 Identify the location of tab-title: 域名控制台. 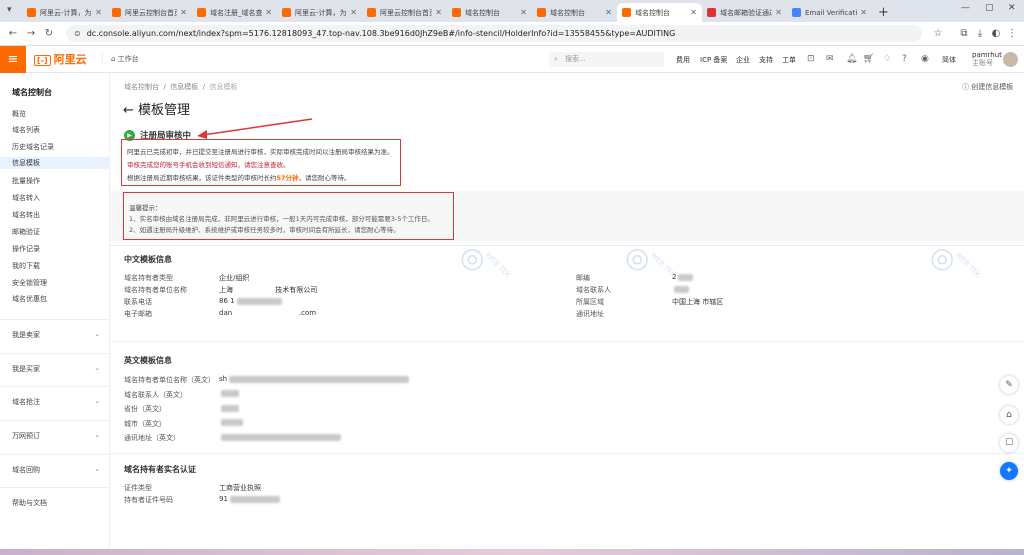
(482, 12).